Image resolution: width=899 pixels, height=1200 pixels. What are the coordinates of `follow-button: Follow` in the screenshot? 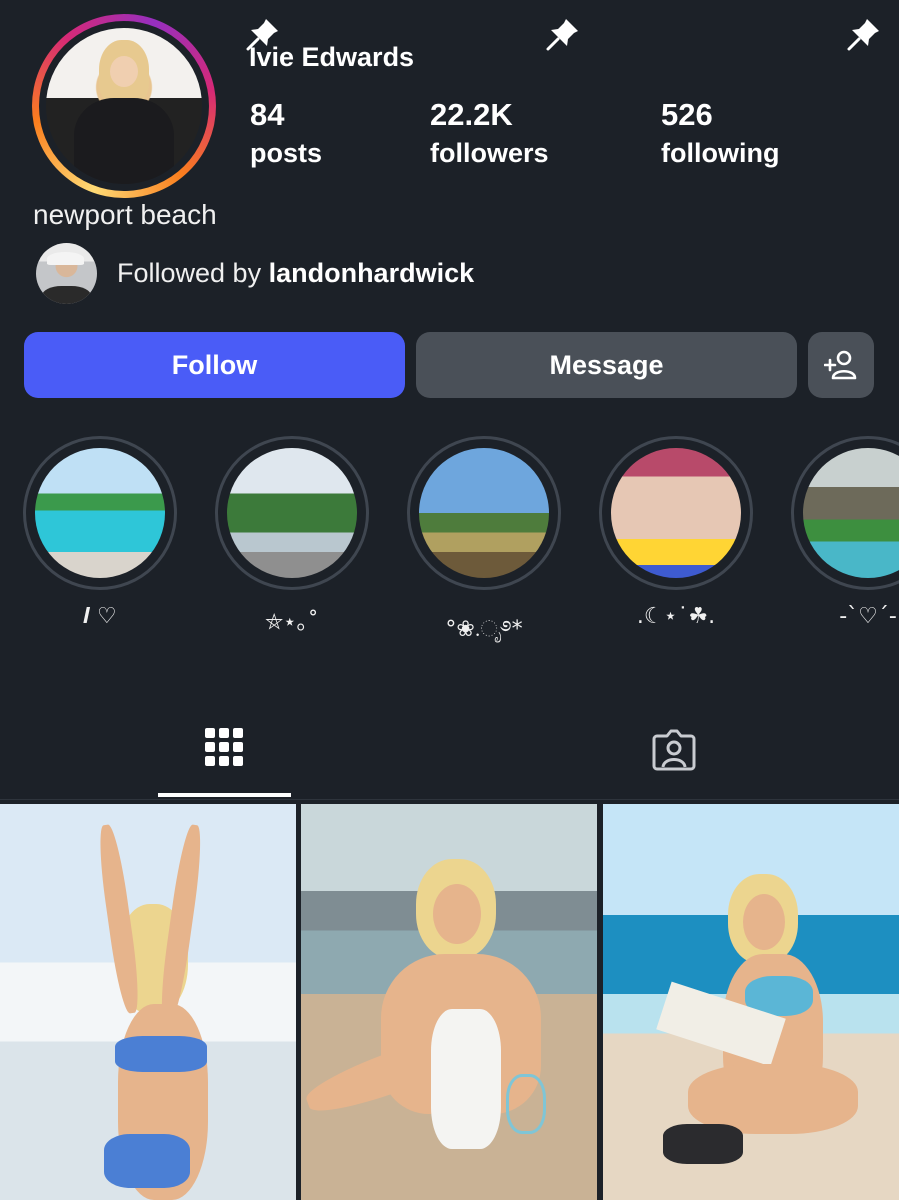 It's located at (214, 365).